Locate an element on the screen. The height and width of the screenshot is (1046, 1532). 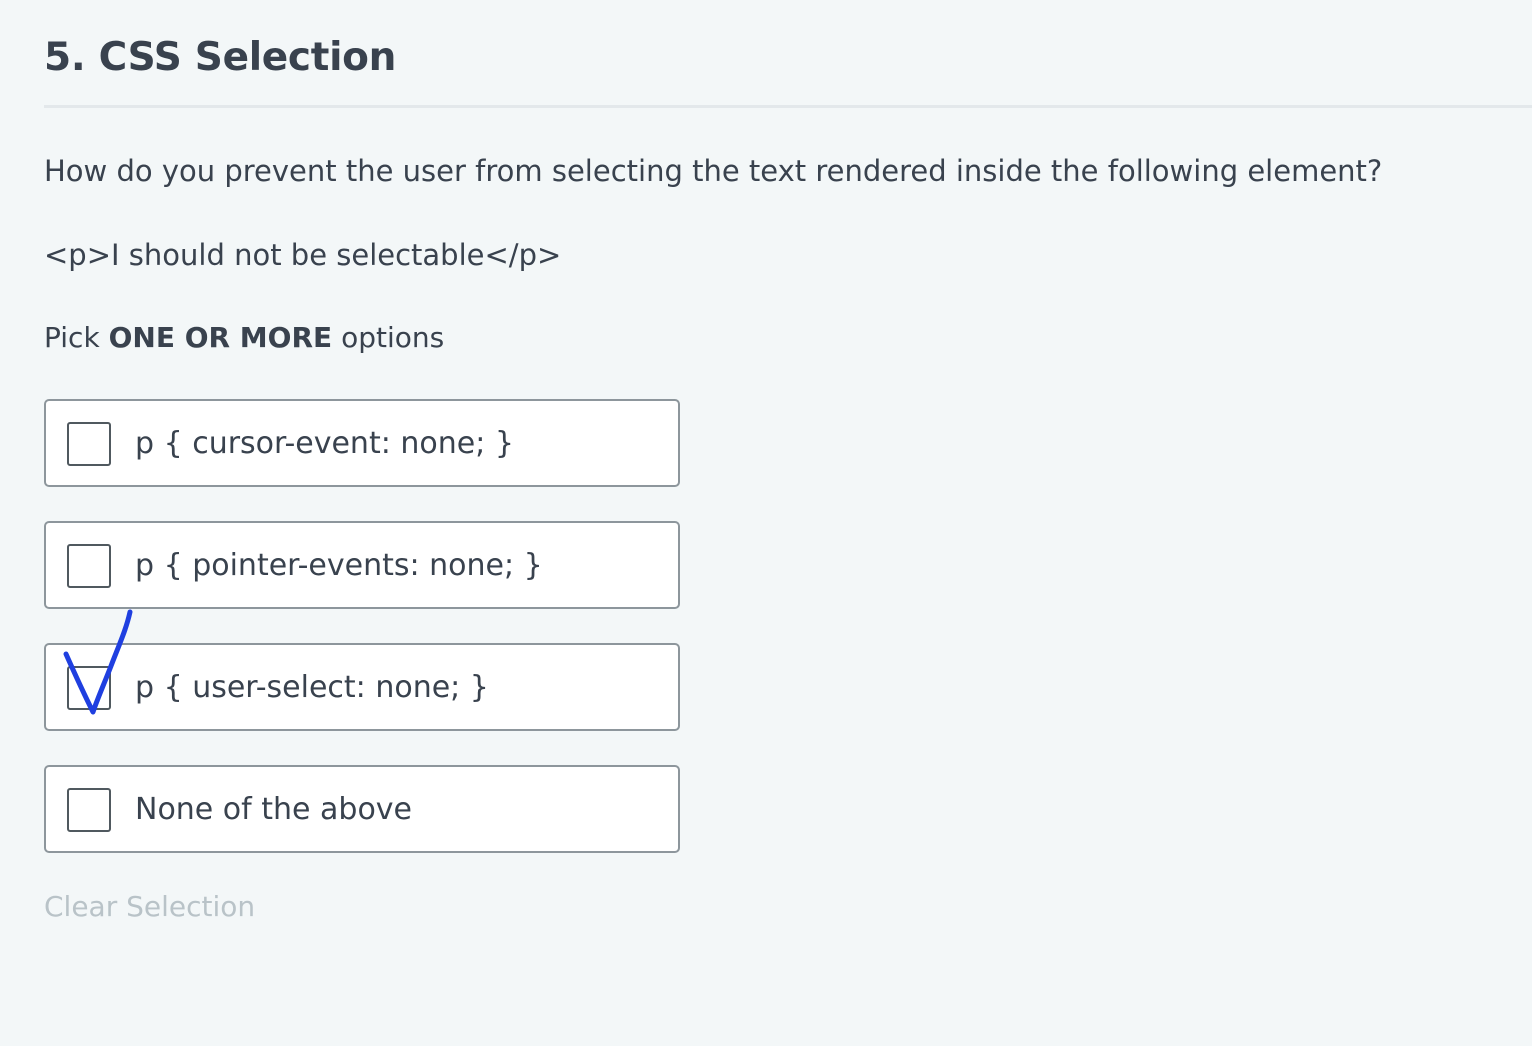
title-divider is located at coordinates (788, 106).